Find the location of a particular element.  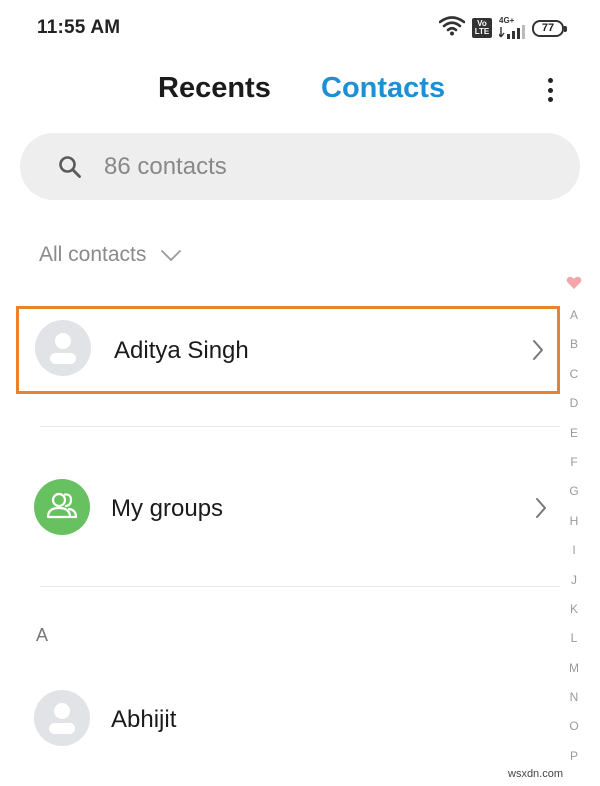

index-letter-k: K is located at coordinates (574, 609).